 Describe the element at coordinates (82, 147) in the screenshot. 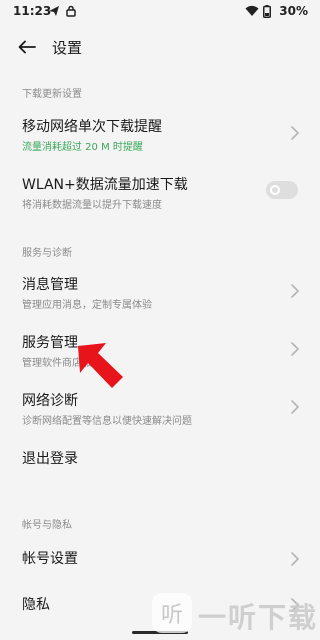

I see `row-subtitle: 流量消耗超过 20 M 时提醒` at that location.